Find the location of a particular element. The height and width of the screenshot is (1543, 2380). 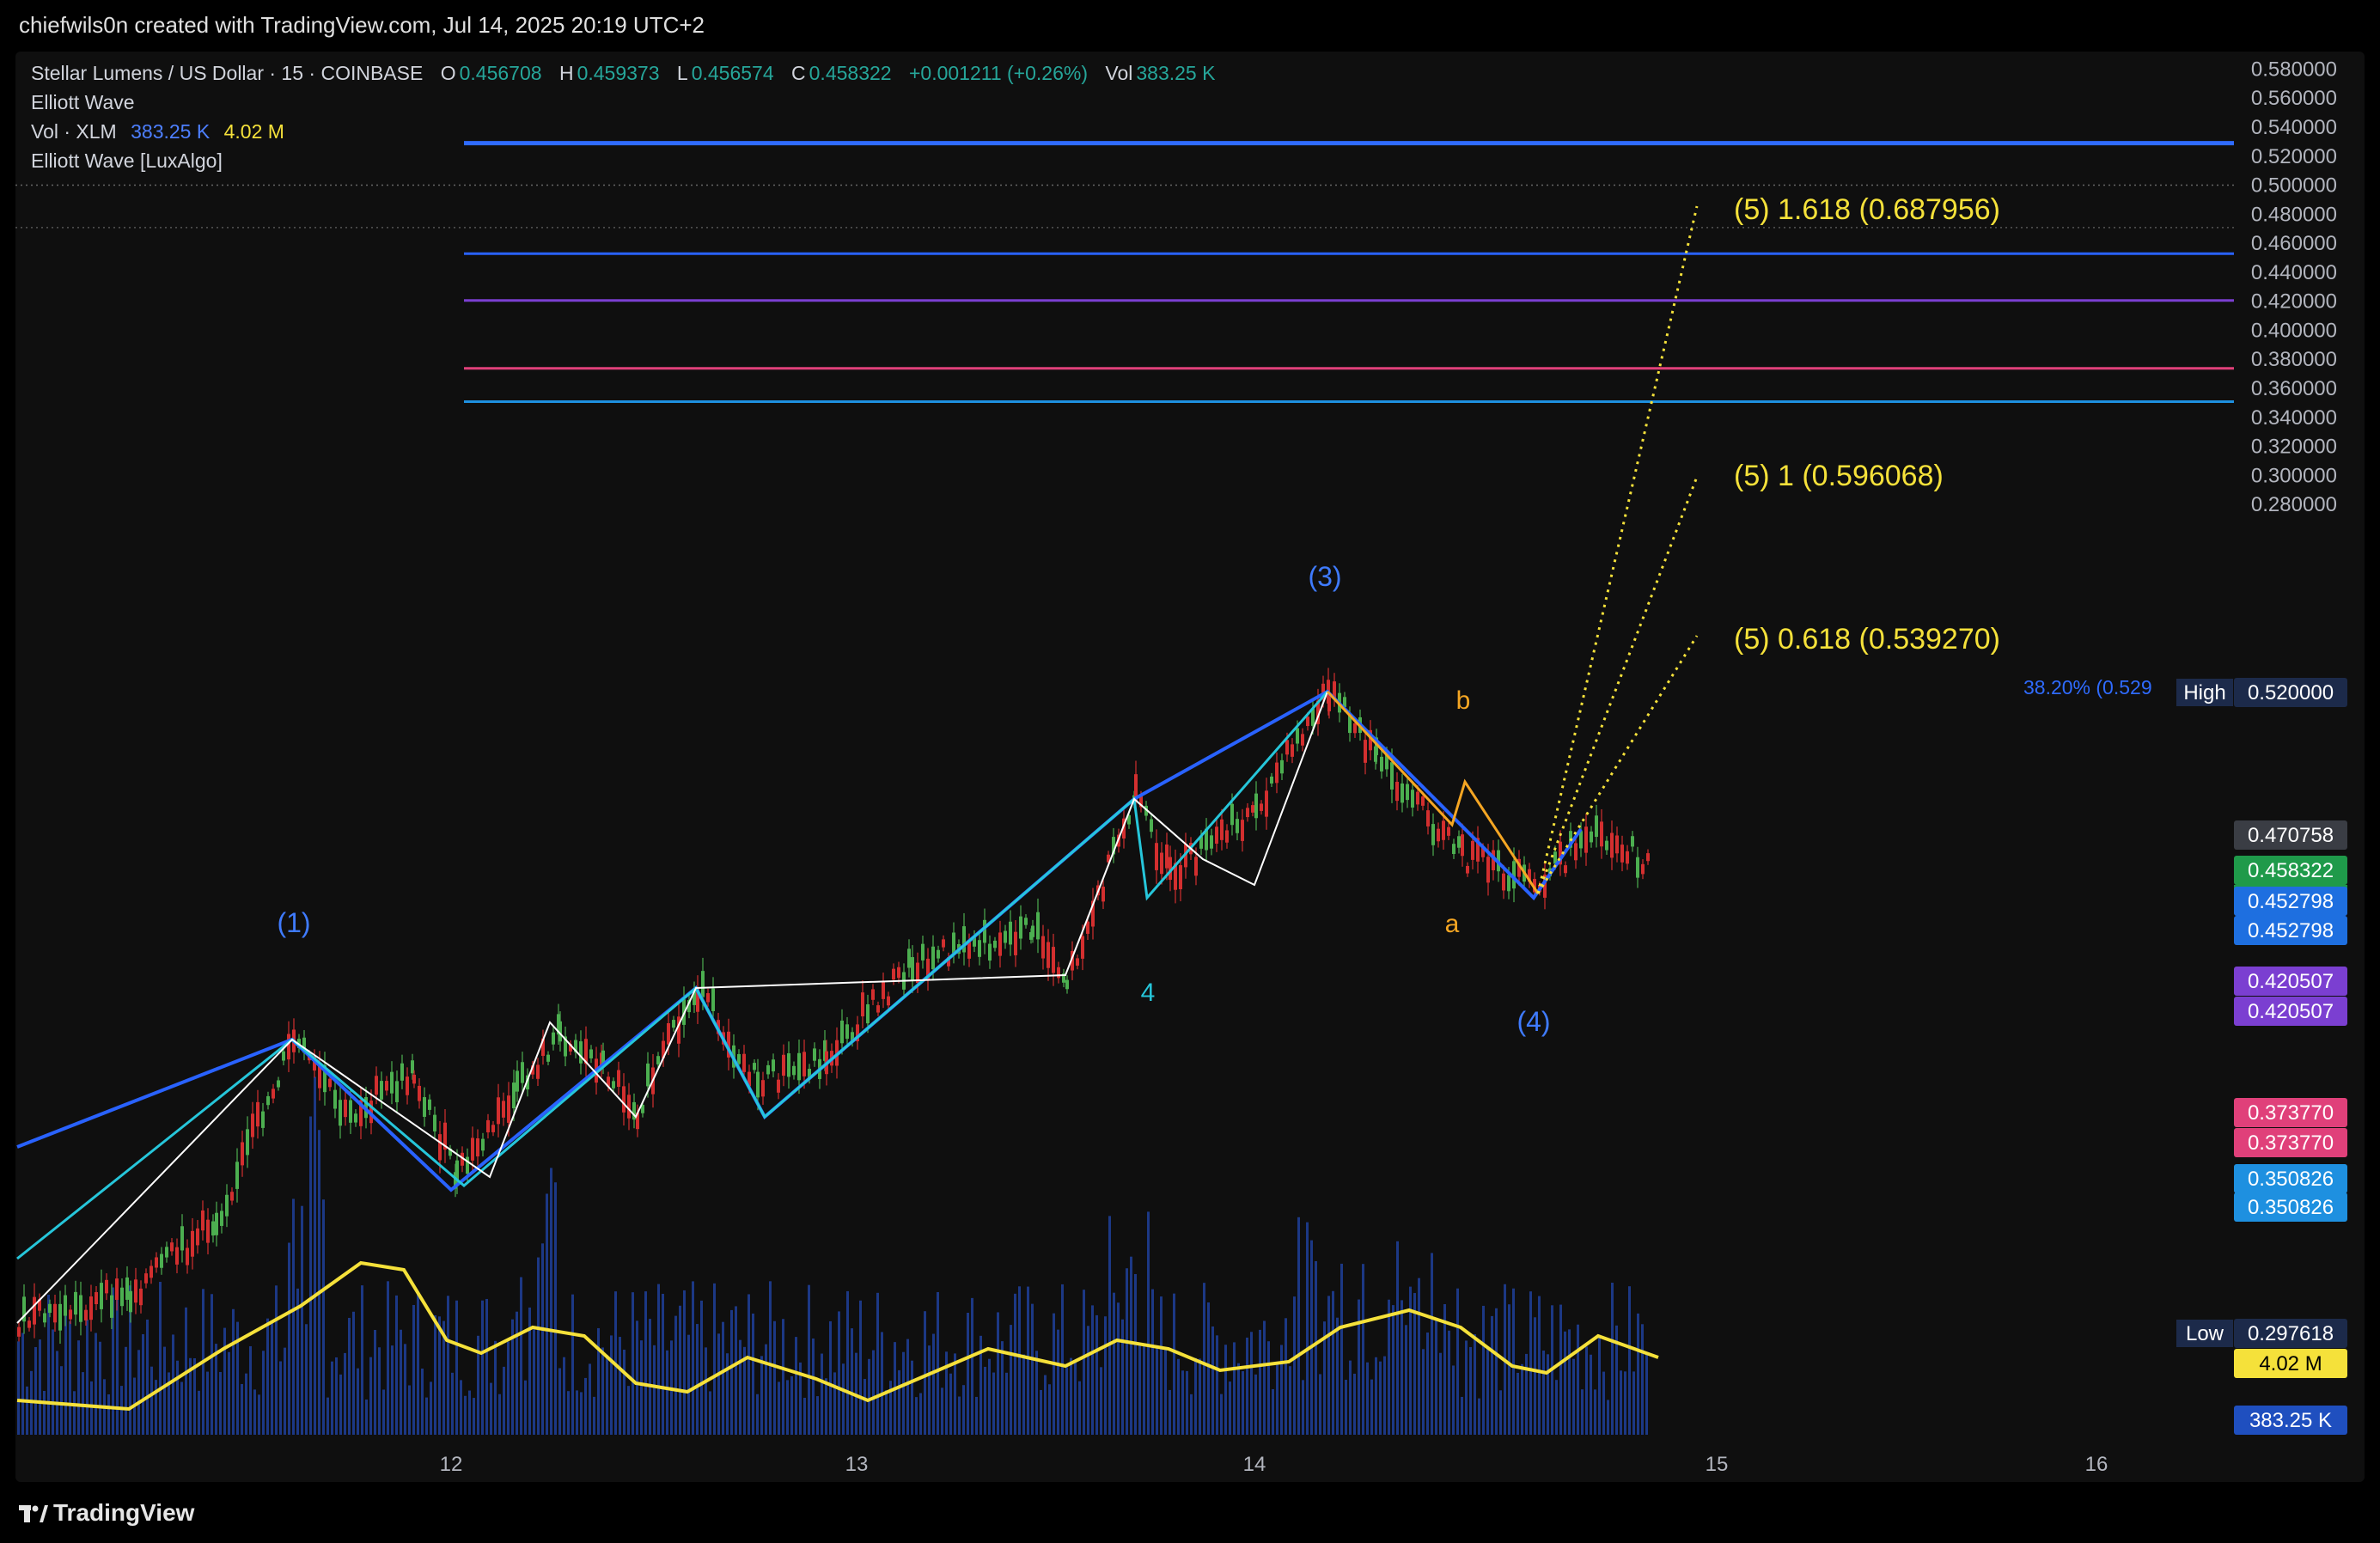

indicator-volume: Vol · XLM 383.25 K 4.02 M is located at coordinates (159, 131).